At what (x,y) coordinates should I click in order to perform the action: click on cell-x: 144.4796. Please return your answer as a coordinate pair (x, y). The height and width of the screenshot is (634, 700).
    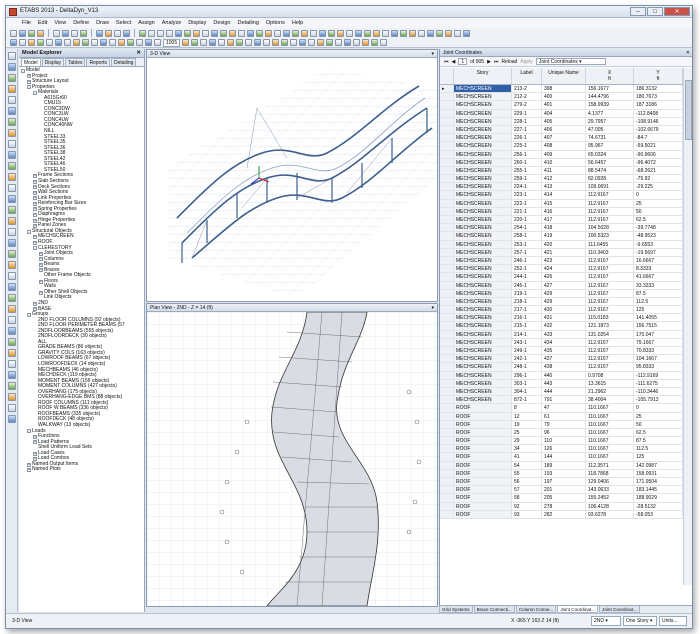
    Looking at the image, I should click on (610, 97).